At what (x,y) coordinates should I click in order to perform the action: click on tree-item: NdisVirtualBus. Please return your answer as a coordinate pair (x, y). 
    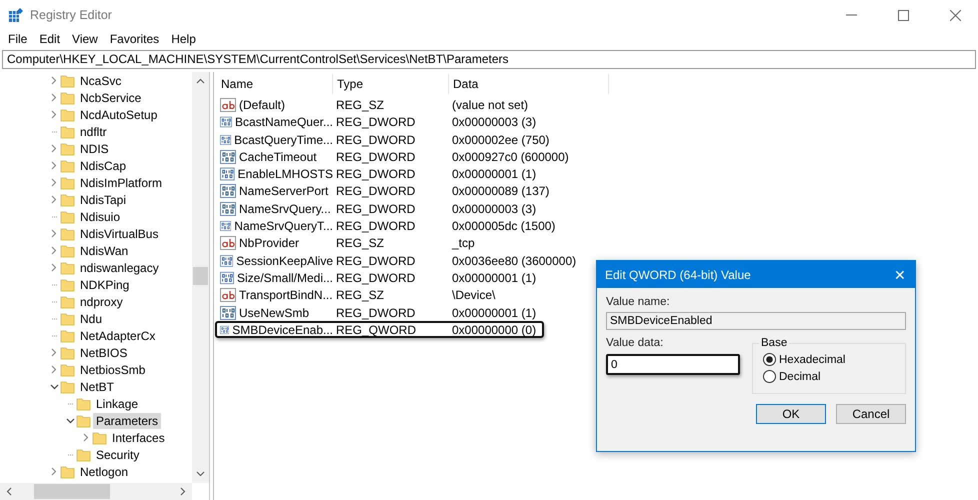
    Looking at the image, I should click on (119, 234).